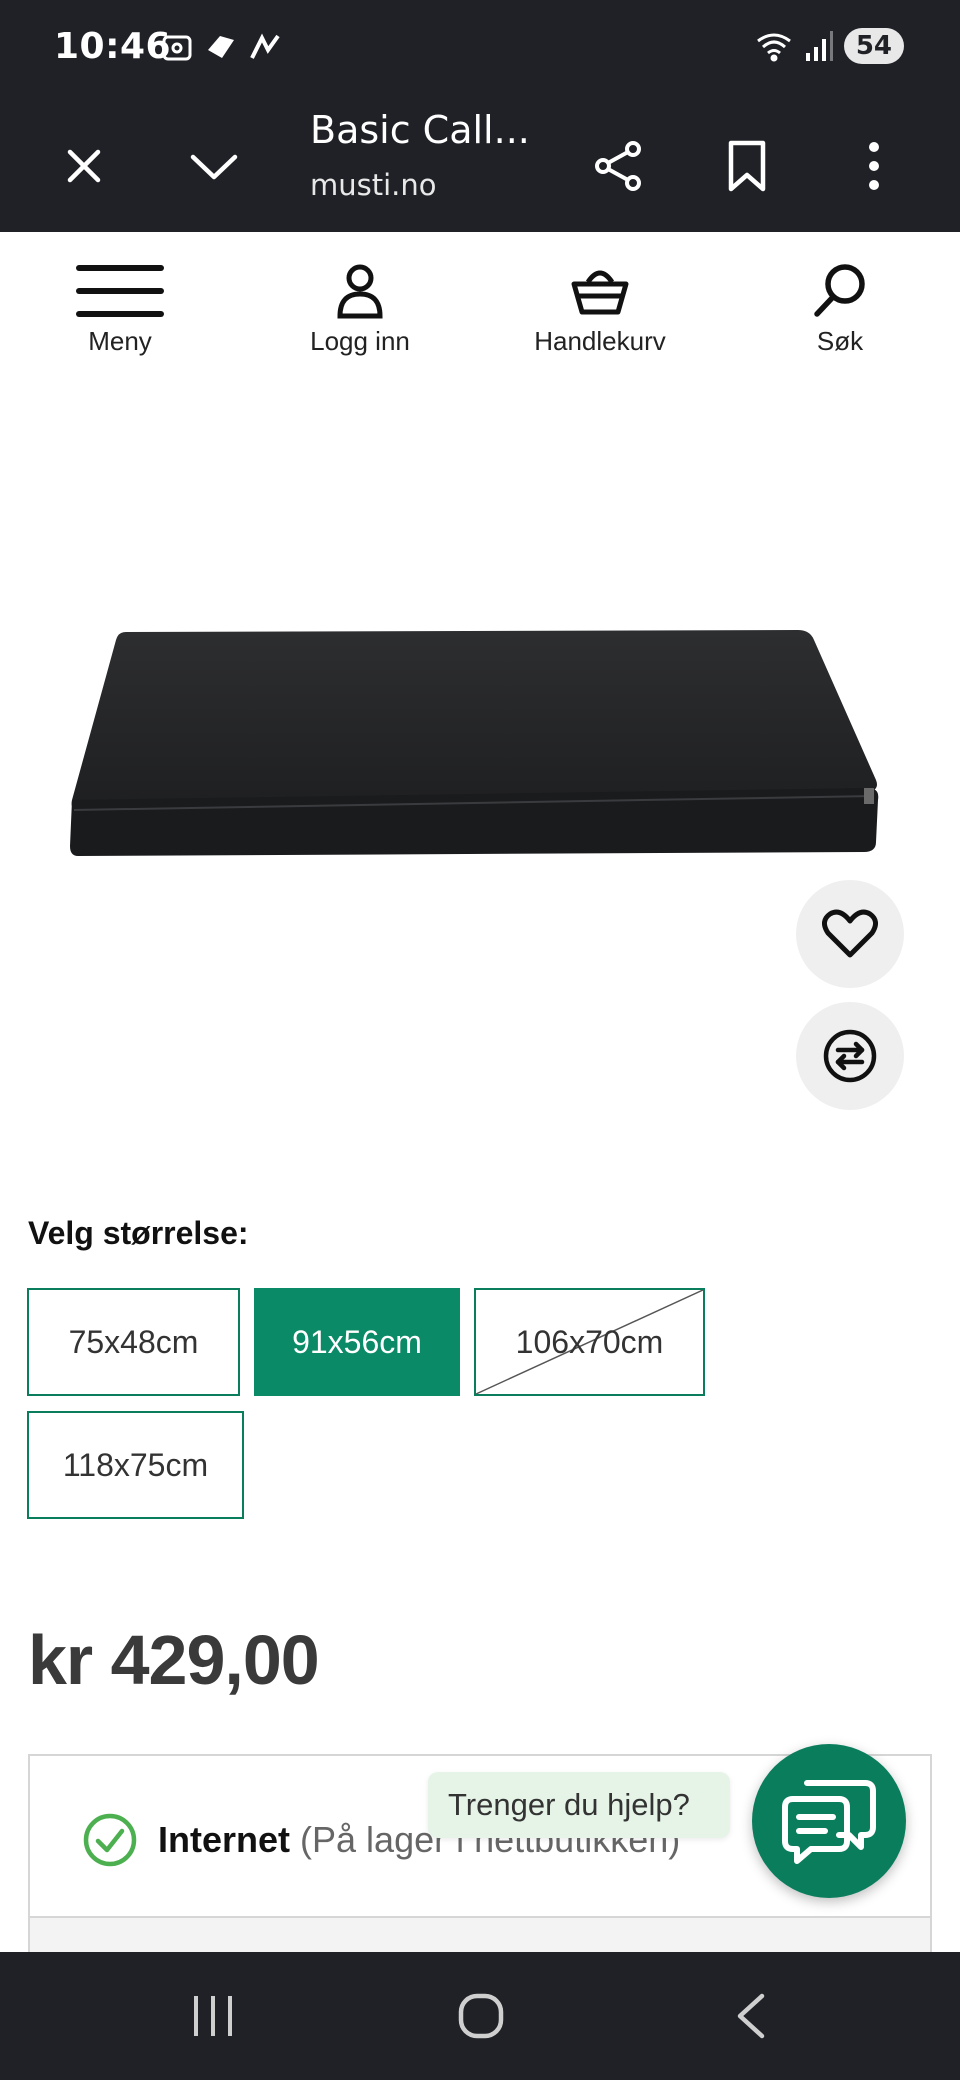 Image resolution: width=960 pixels, height=2080 pixels. I want to click on chevron-down-icon, so click(214, 167).